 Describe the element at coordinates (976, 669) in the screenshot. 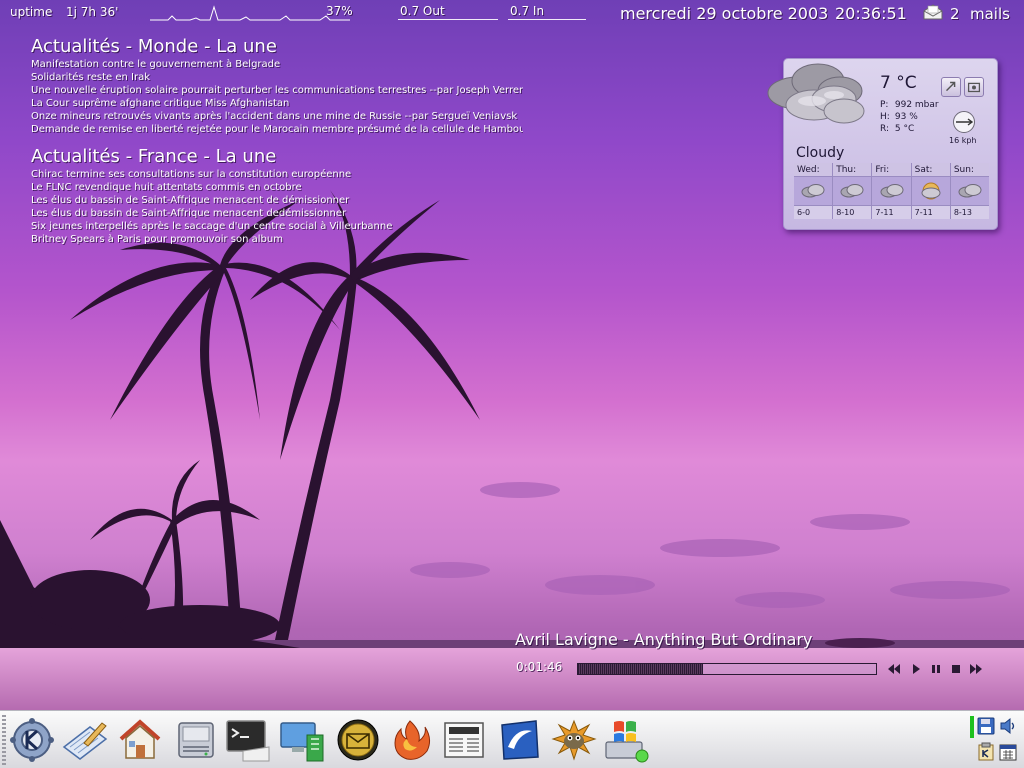

I see `fast-forward-icon` at that location.